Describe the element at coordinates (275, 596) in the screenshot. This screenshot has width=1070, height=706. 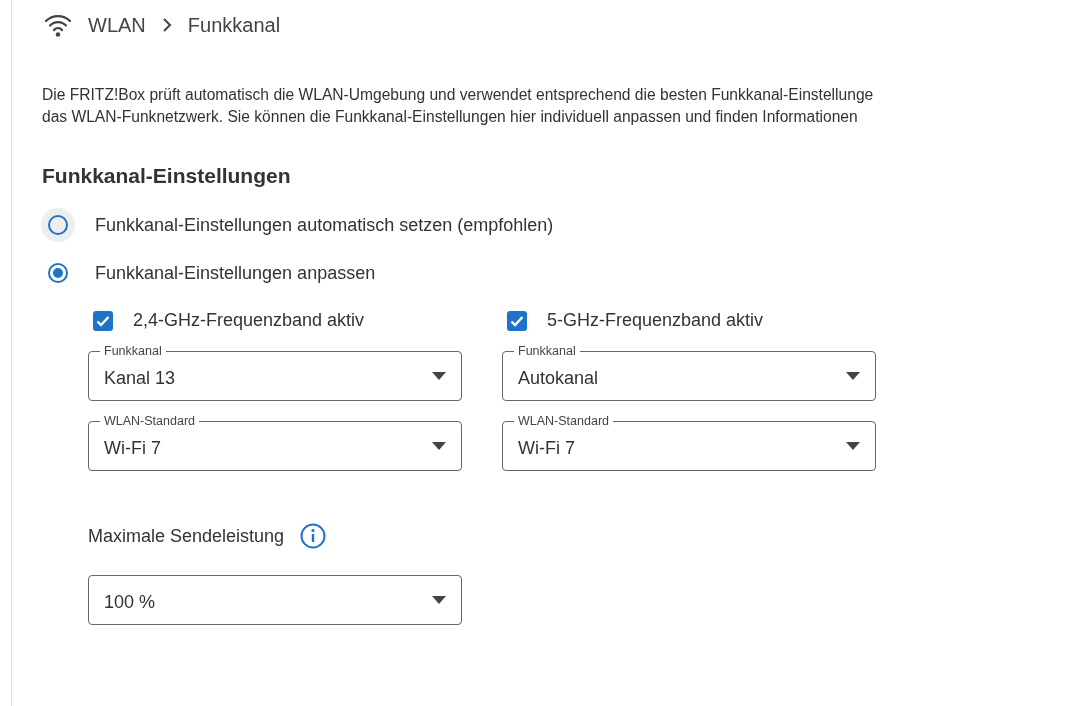
I see `select-field: 100 %` at that location.